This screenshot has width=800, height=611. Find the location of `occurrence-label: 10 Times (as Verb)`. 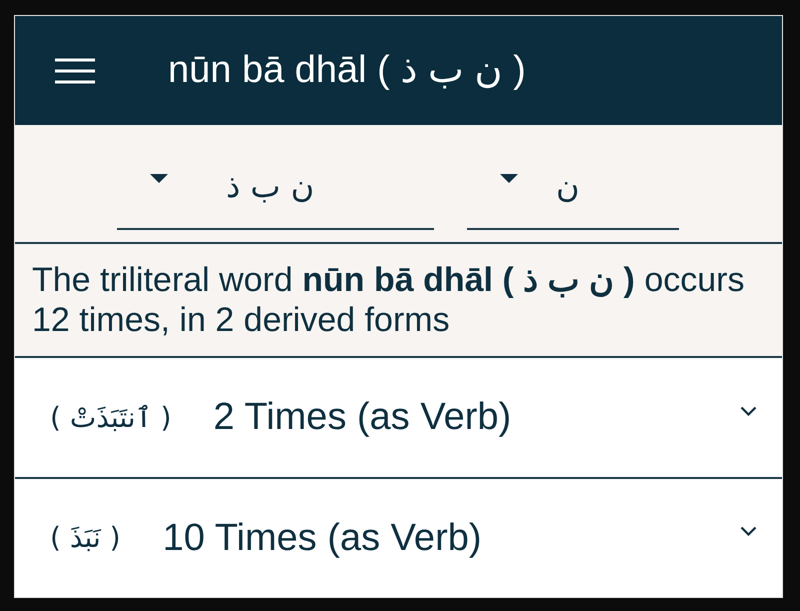

occurrence-label: 10 Times (as Verb) is located at coordinates (322, 538).